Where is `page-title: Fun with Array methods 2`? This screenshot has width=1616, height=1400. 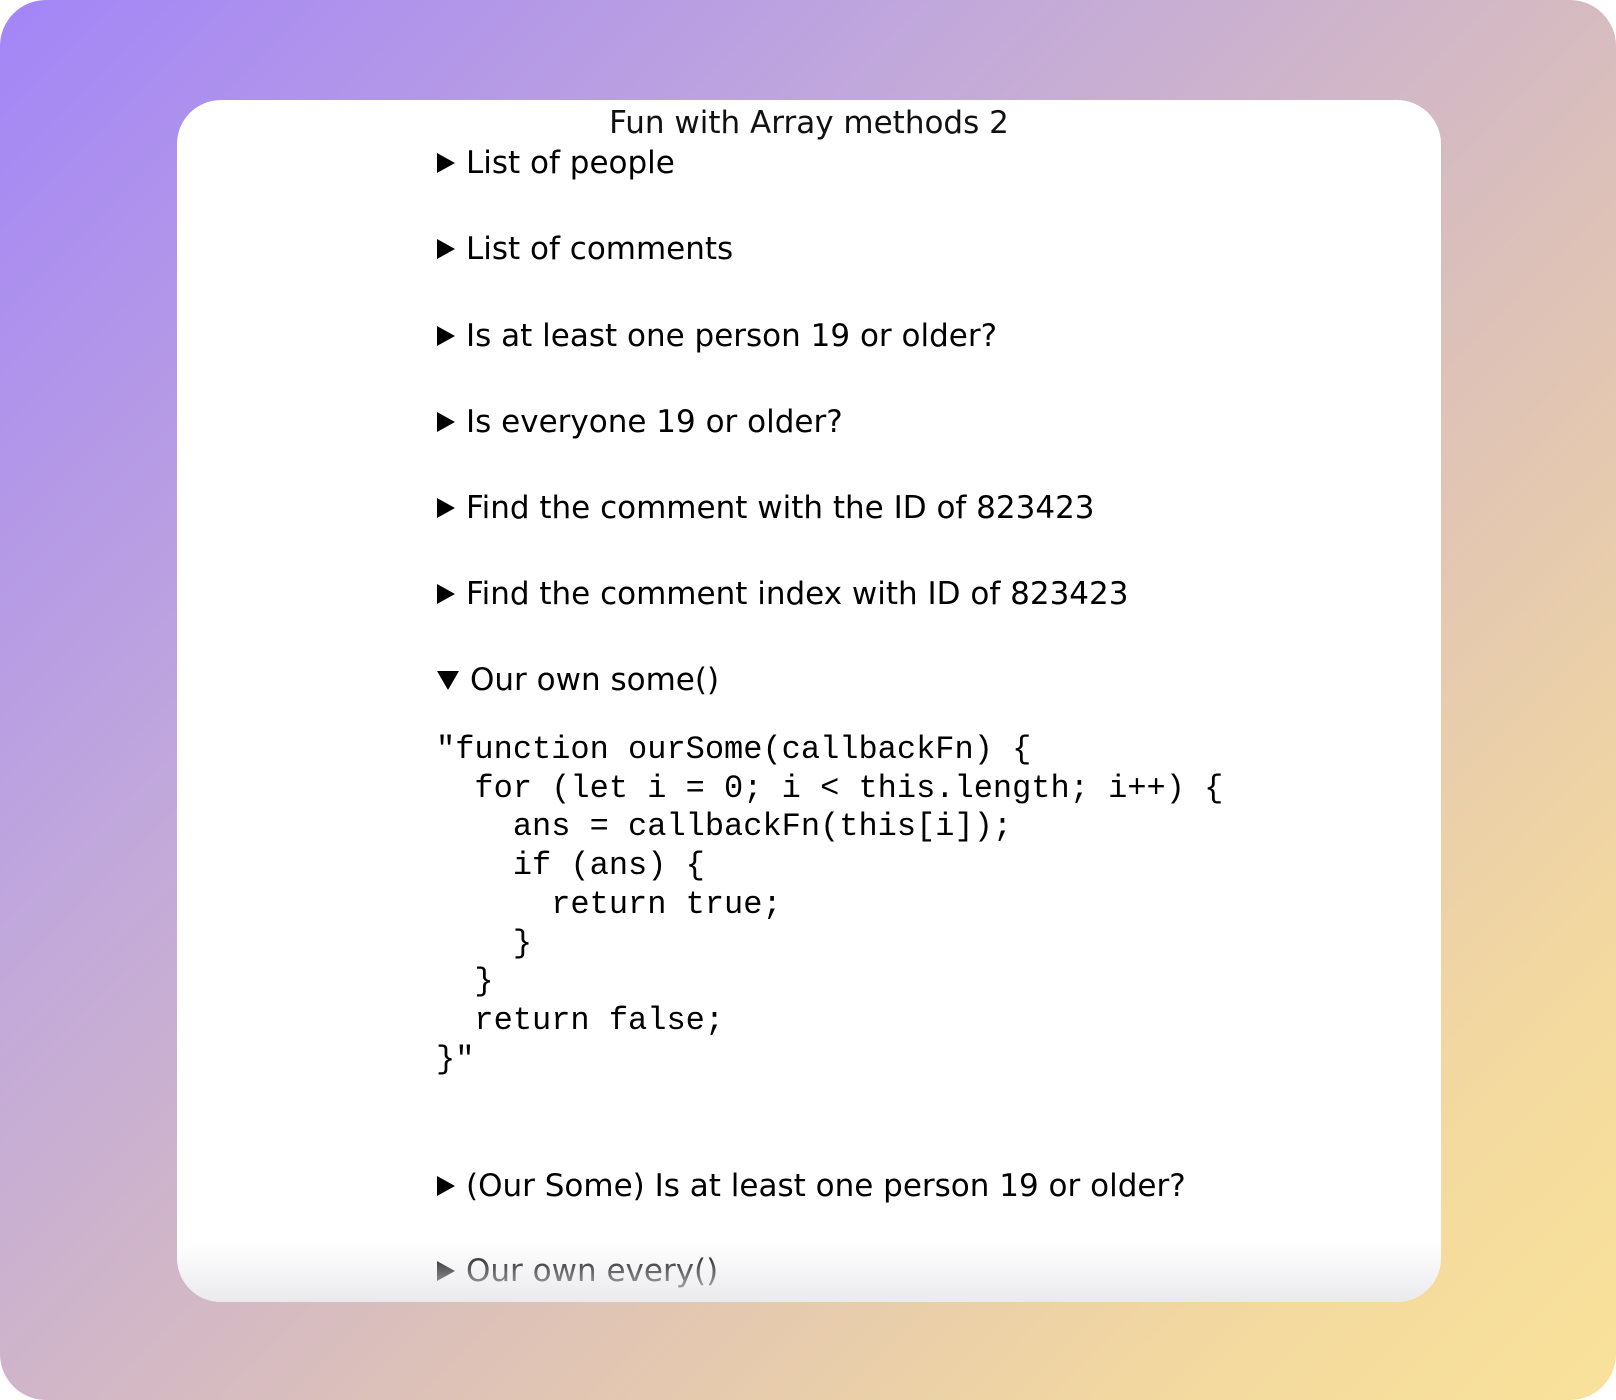 page-title: Fun with Array methods 2 is located at coordinates (809, 123).